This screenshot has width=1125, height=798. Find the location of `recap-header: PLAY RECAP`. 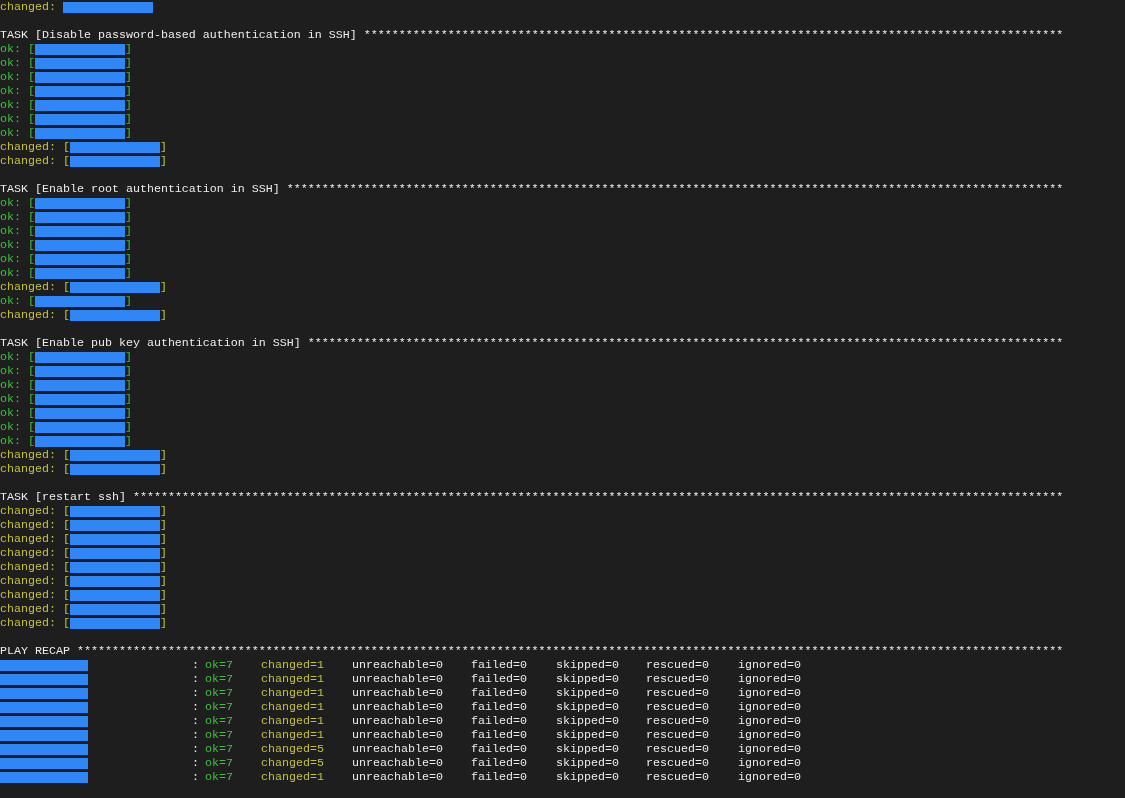

recap-header: PLAY RECAP is located at coordinates (35, 651).